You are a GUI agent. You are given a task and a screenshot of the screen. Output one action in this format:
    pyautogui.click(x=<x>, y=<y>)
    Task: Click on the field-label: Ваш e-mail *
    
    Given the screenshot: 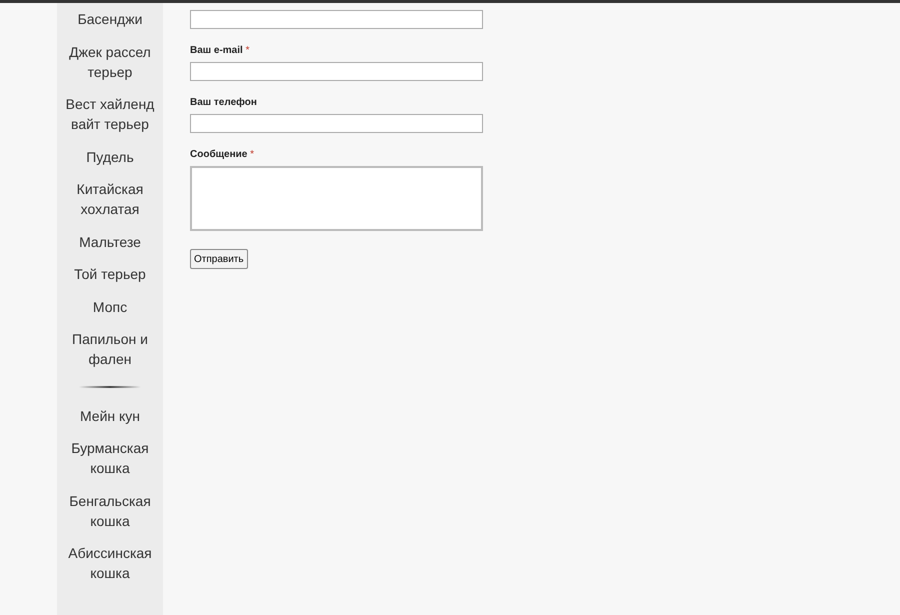 What is the action you would take?
    pyautogui.click(x=220, y=51)
    